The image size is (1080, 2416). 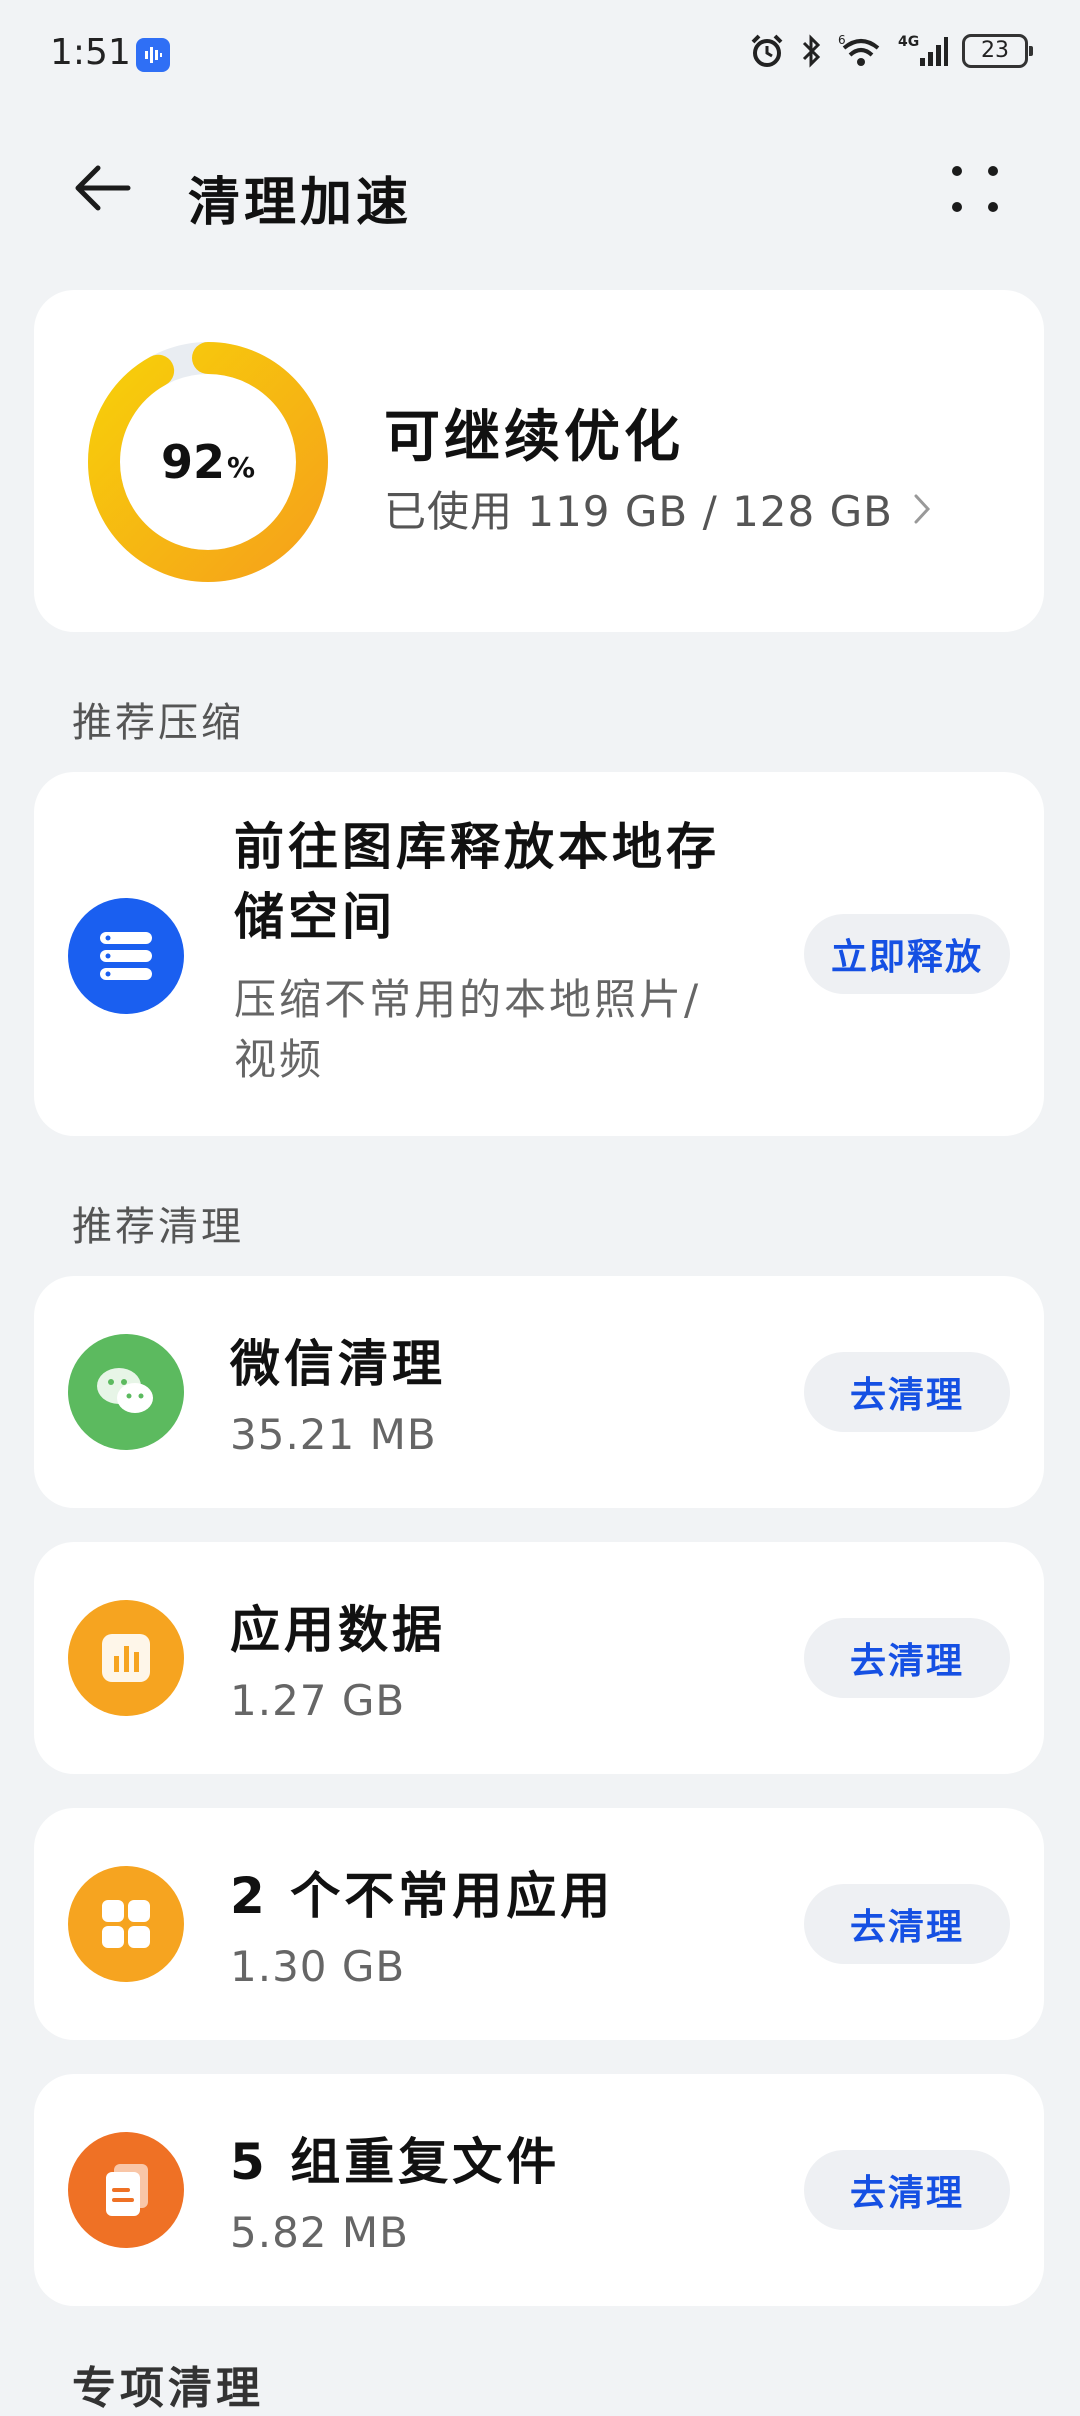 I want to click on compress-title: 前往图库释放本地存储空间, so click(x=477, y=882).